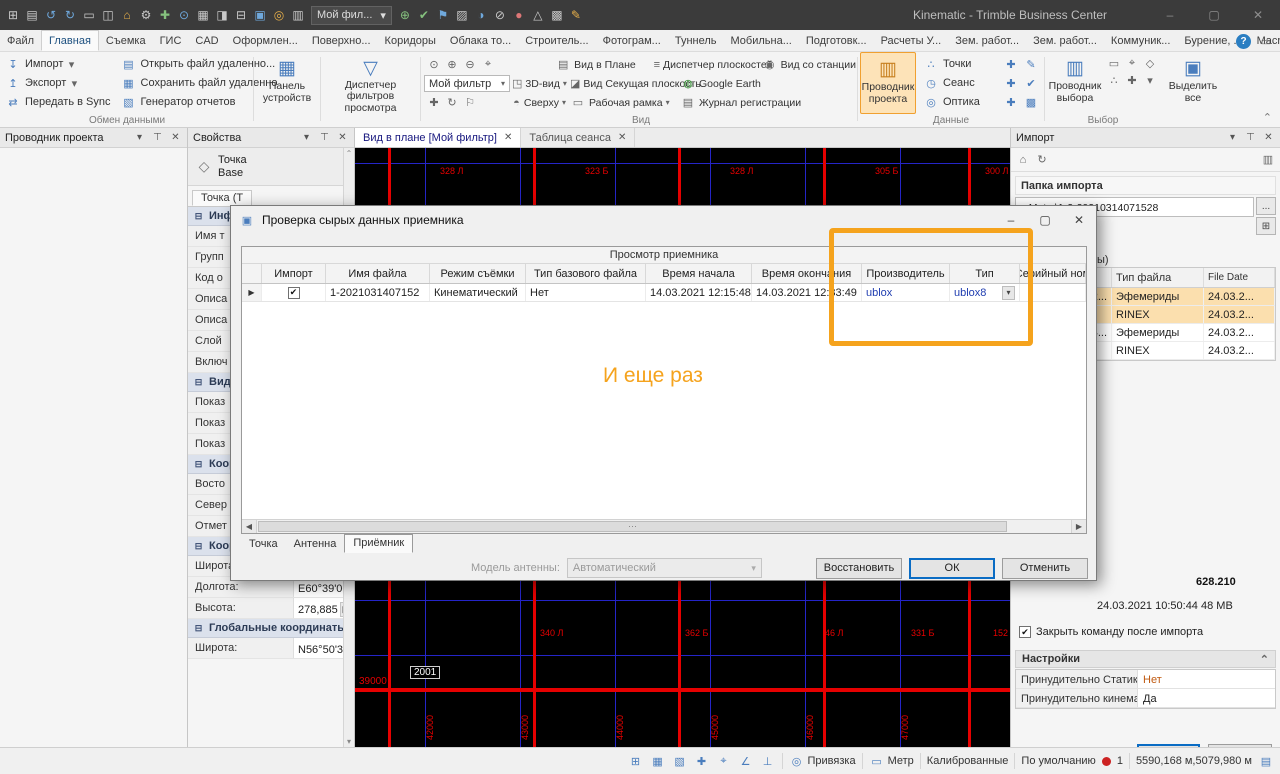 The image size is (1280, 774). Describe the element at coordinates (222, 198) in the screenshot. I see `properties-tab: Точка (Т` at that location.